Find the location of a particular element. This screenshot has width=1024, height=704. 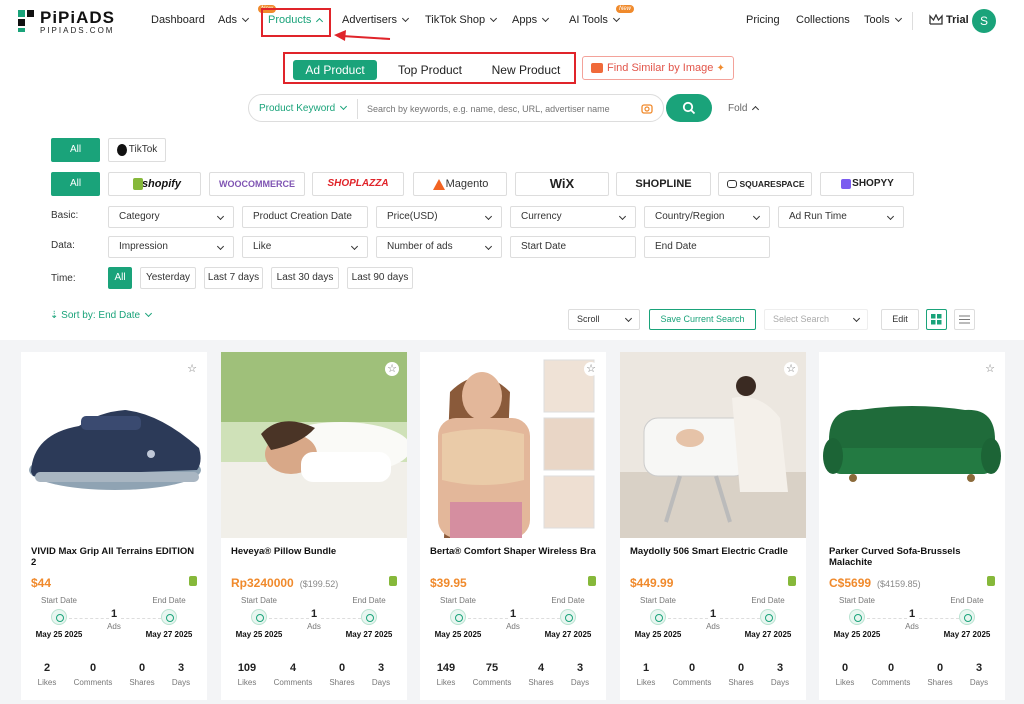

likes-count: 1 is located at coordinates (646, 668).